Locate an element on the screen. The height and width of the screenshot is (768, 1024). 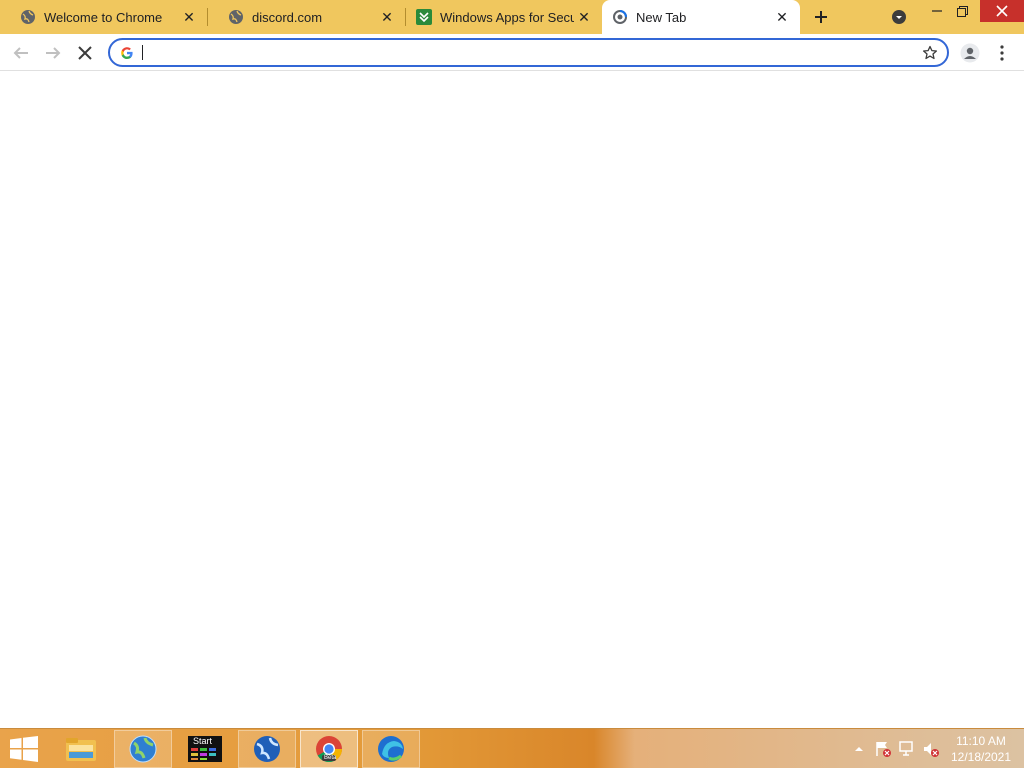
tab-title: discord.com is located at coordinates (287, 17).